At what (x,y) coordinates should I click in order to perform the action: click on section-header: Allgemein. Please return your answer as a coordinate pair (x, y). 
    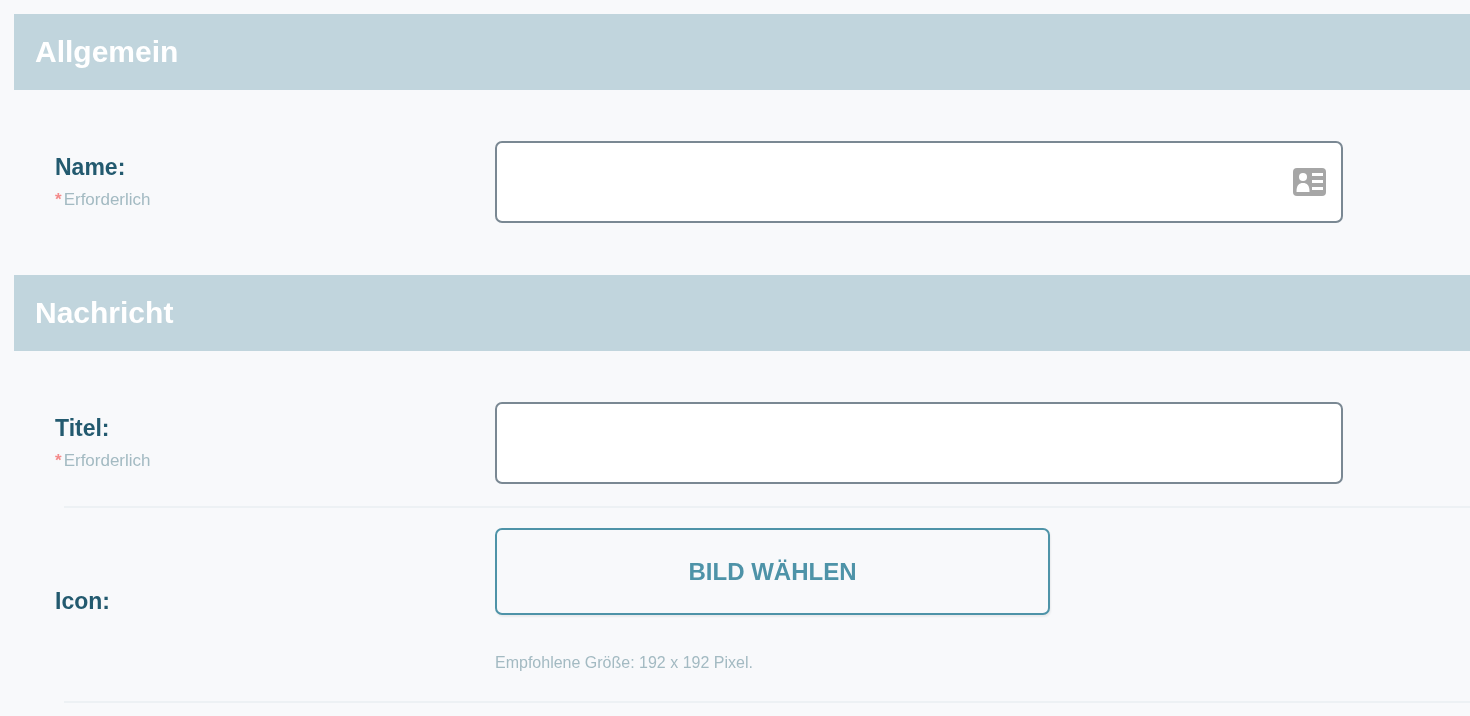
    Looking at the image, I should click on (742, 52).